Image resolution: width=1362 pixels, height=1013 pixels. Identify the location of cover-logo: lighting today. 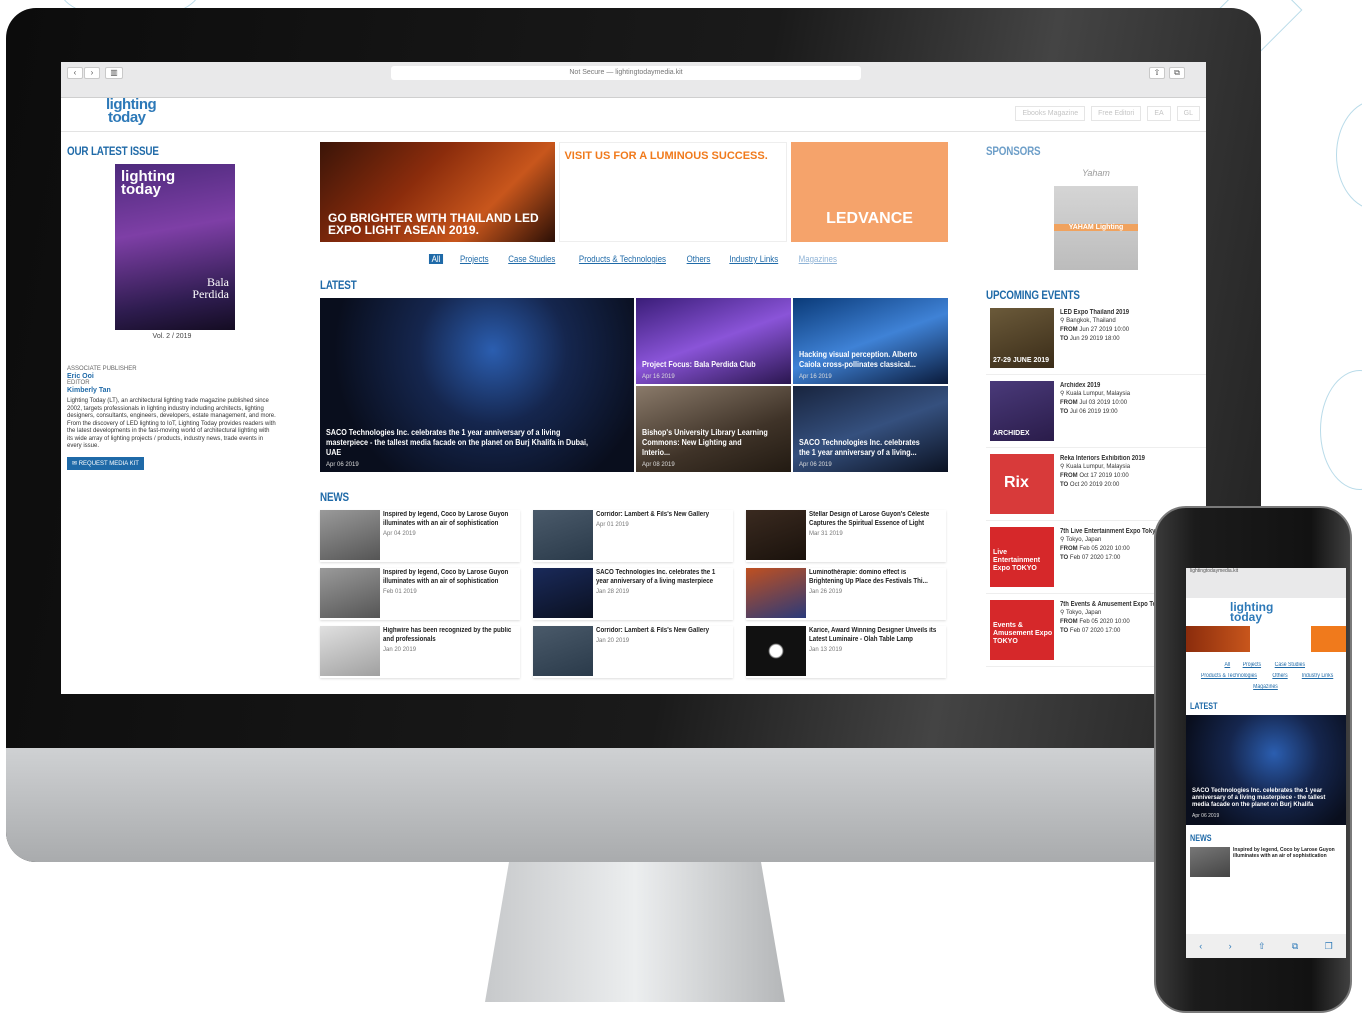
(148, 183).